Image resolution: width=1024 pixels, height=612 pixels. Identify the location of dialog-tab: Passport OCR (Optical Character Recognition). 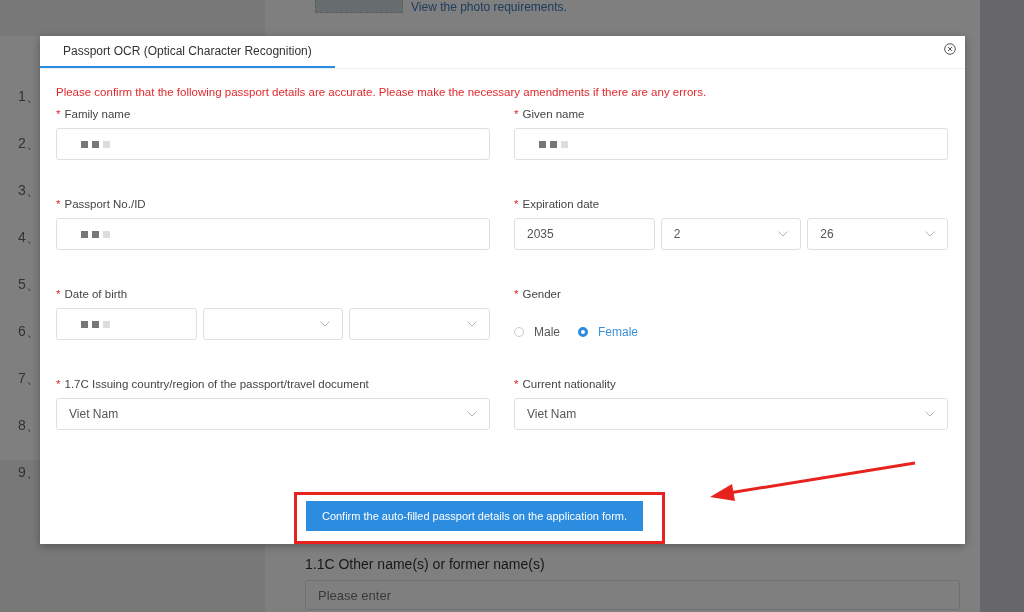
(187, 52).